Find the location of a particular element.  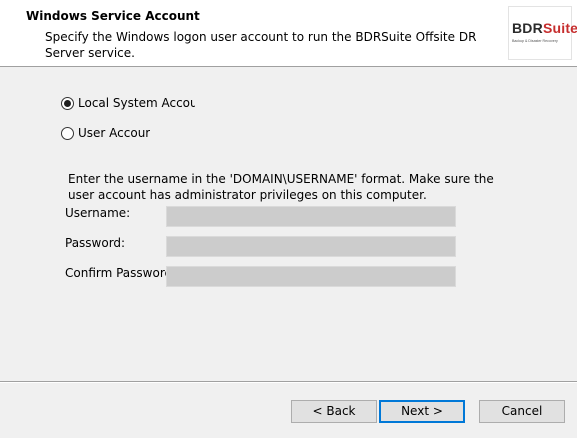

radio-label-user-account: User Accour is located at coordinates (114, 133).